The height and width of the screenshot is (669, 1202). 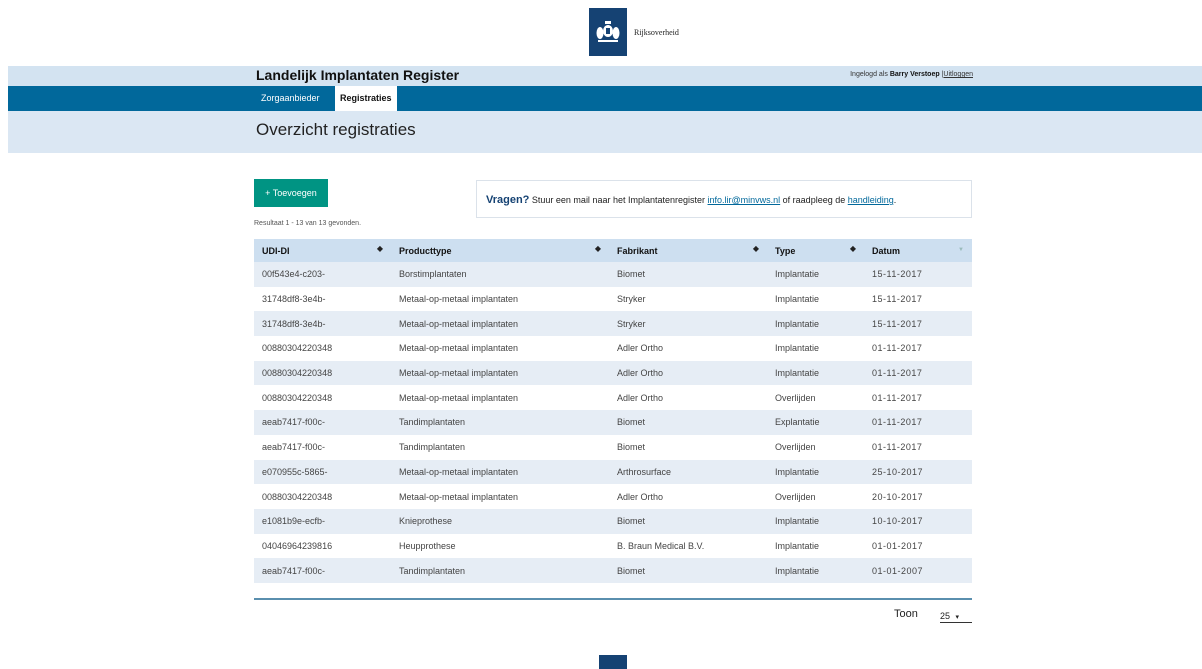 I want to click on main-nav: Zorgaanbieder Registraties, so click(x=605, y=98).